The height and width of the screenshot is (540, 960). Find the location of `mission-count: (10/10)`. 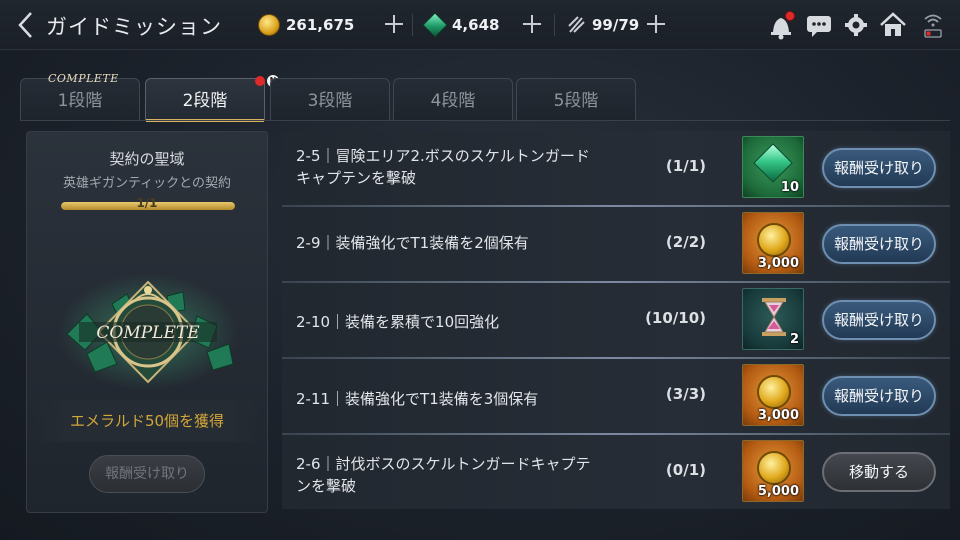

mission-count: (10/10) is located at coordinates (675, 318).